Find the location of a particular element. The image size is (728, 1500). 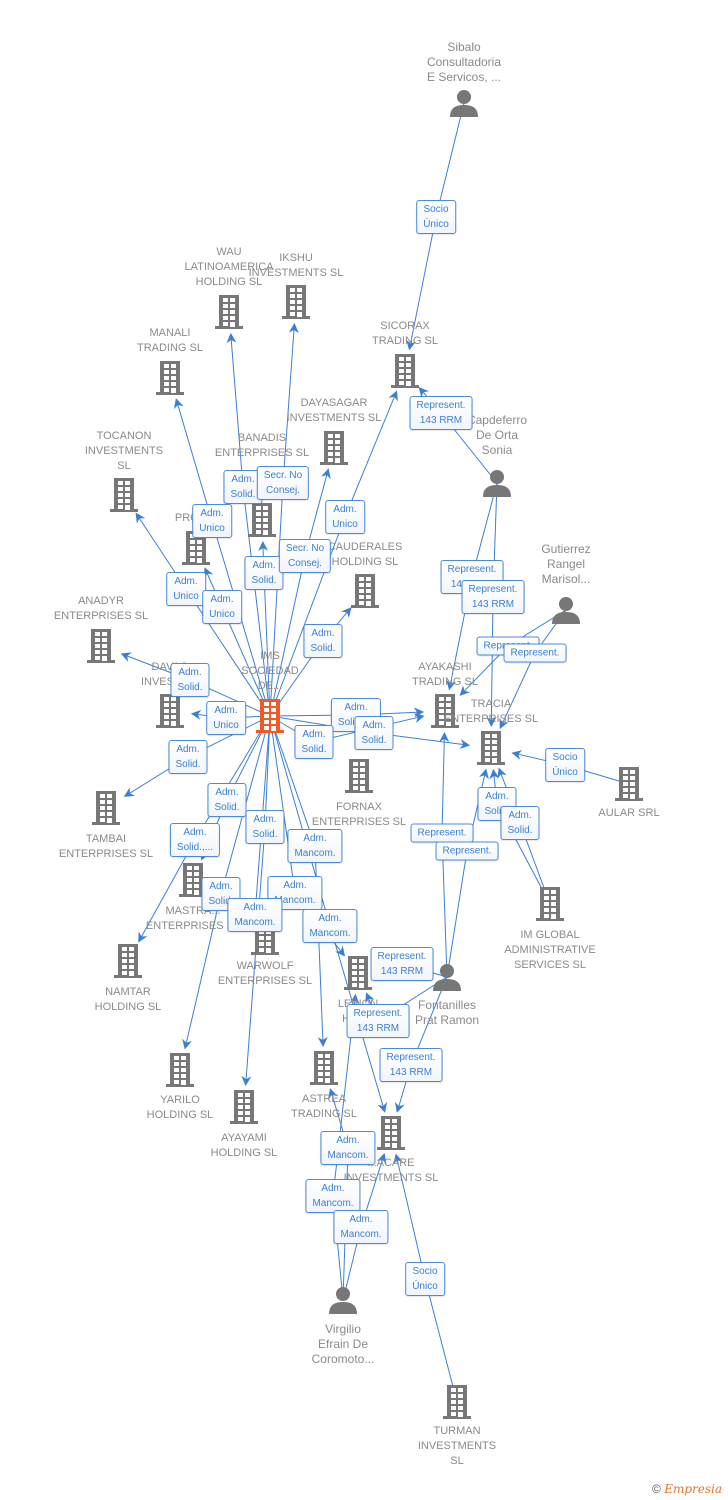

node-label-imglobal: IM GLOBAL ADMINISTRATIVE SERVICES SL is located at coordinates (550, 950).